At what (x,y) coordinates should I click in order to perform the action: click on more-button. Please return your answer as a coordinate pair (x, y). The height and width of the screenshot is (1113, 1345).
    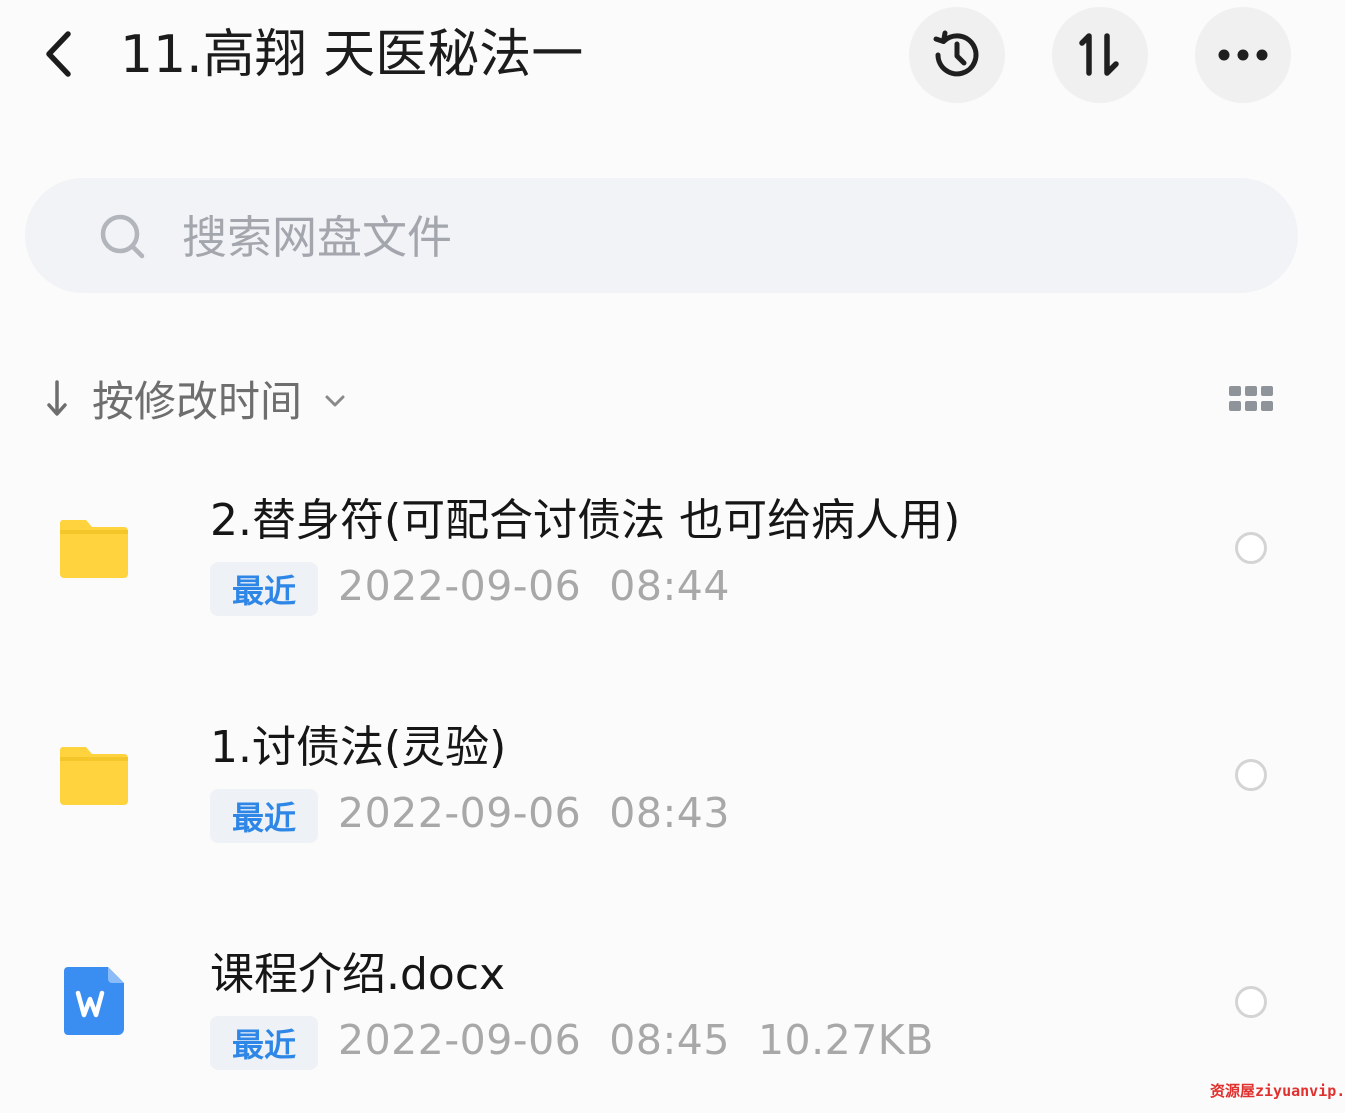
    Looking at the image, I should click on (1243, 55).